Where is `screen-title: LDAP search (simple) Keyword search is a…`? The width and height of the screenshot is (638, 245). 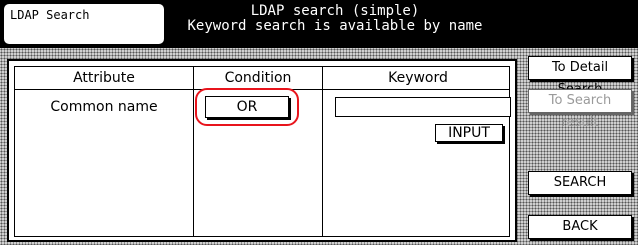
screen-title: LDAP search (simple) Keyword search is a… is located at coordinates (335, 19).